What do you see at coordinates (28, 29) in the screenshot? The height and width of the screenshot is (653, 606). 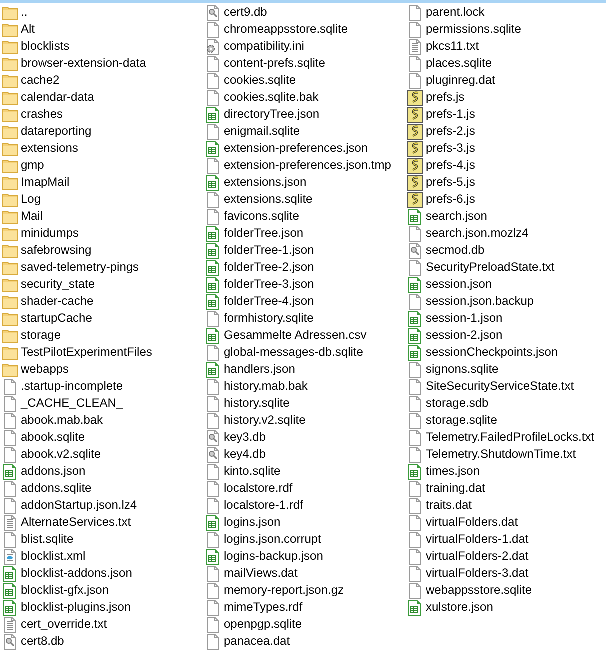 I see `file-name: Alt` at bounding box center [28, 29].